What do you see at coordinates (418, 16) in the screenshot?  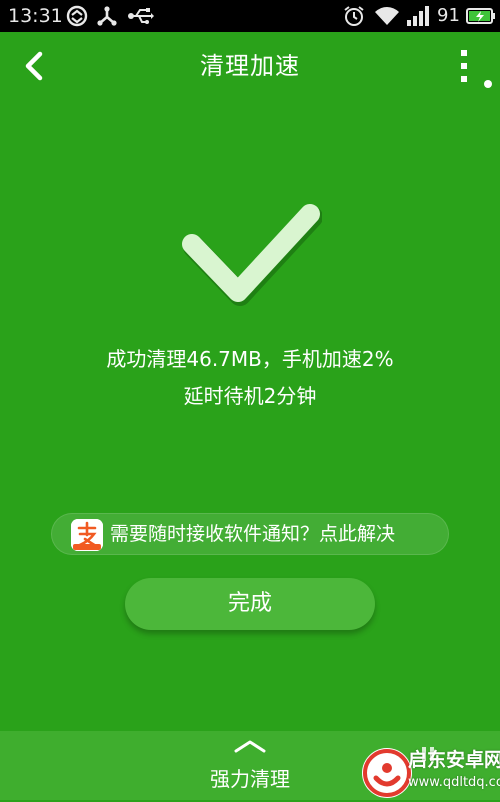 I see `signal-icon` at bounding box center [418, 16].